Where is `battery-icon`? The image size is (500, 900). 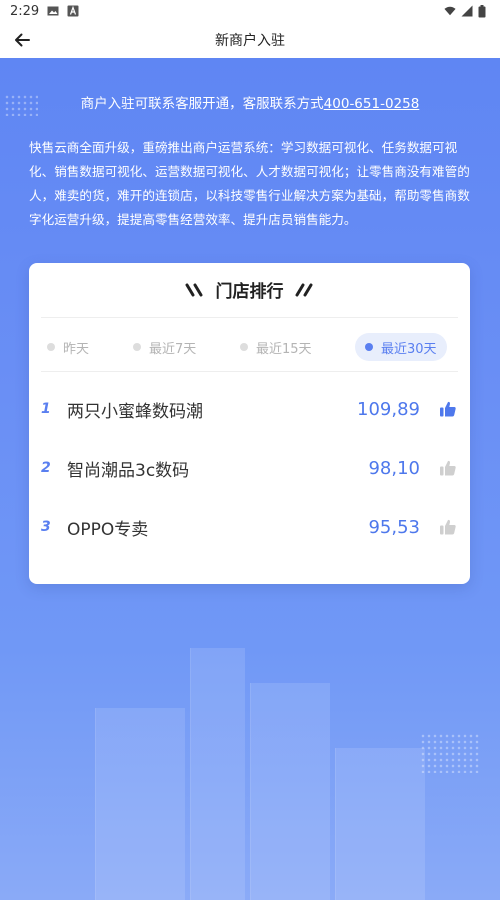
battery-icon is located at coordinates (484, 11).